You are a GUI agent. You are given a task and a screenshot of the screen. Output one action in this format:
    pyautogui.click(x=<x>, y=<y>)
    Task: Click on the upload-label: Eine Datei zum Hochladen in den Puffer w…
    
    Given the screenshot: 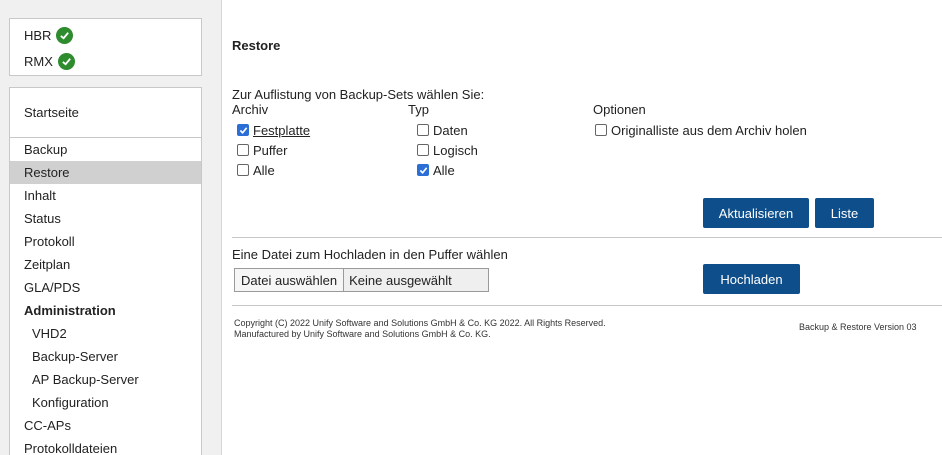 What is the action you would take?
    pyautogui.click(x=370, y=254)
    